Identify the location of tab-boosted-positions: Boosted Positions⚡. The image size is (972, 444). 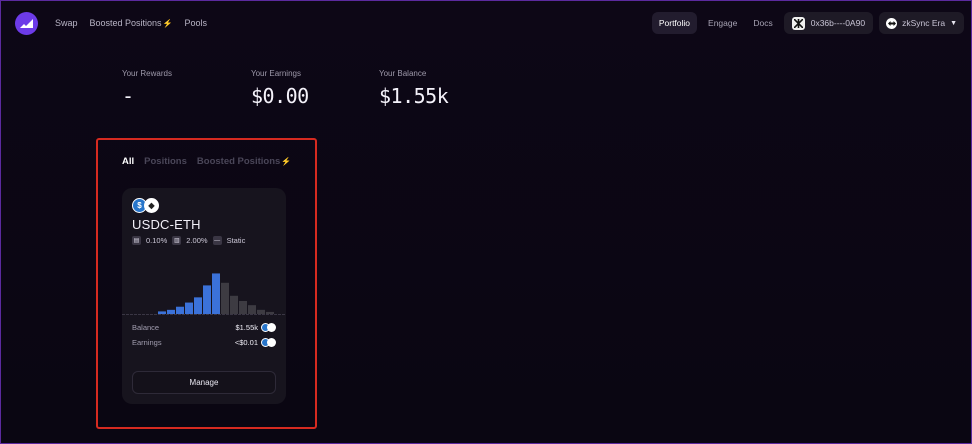
(244, 161).